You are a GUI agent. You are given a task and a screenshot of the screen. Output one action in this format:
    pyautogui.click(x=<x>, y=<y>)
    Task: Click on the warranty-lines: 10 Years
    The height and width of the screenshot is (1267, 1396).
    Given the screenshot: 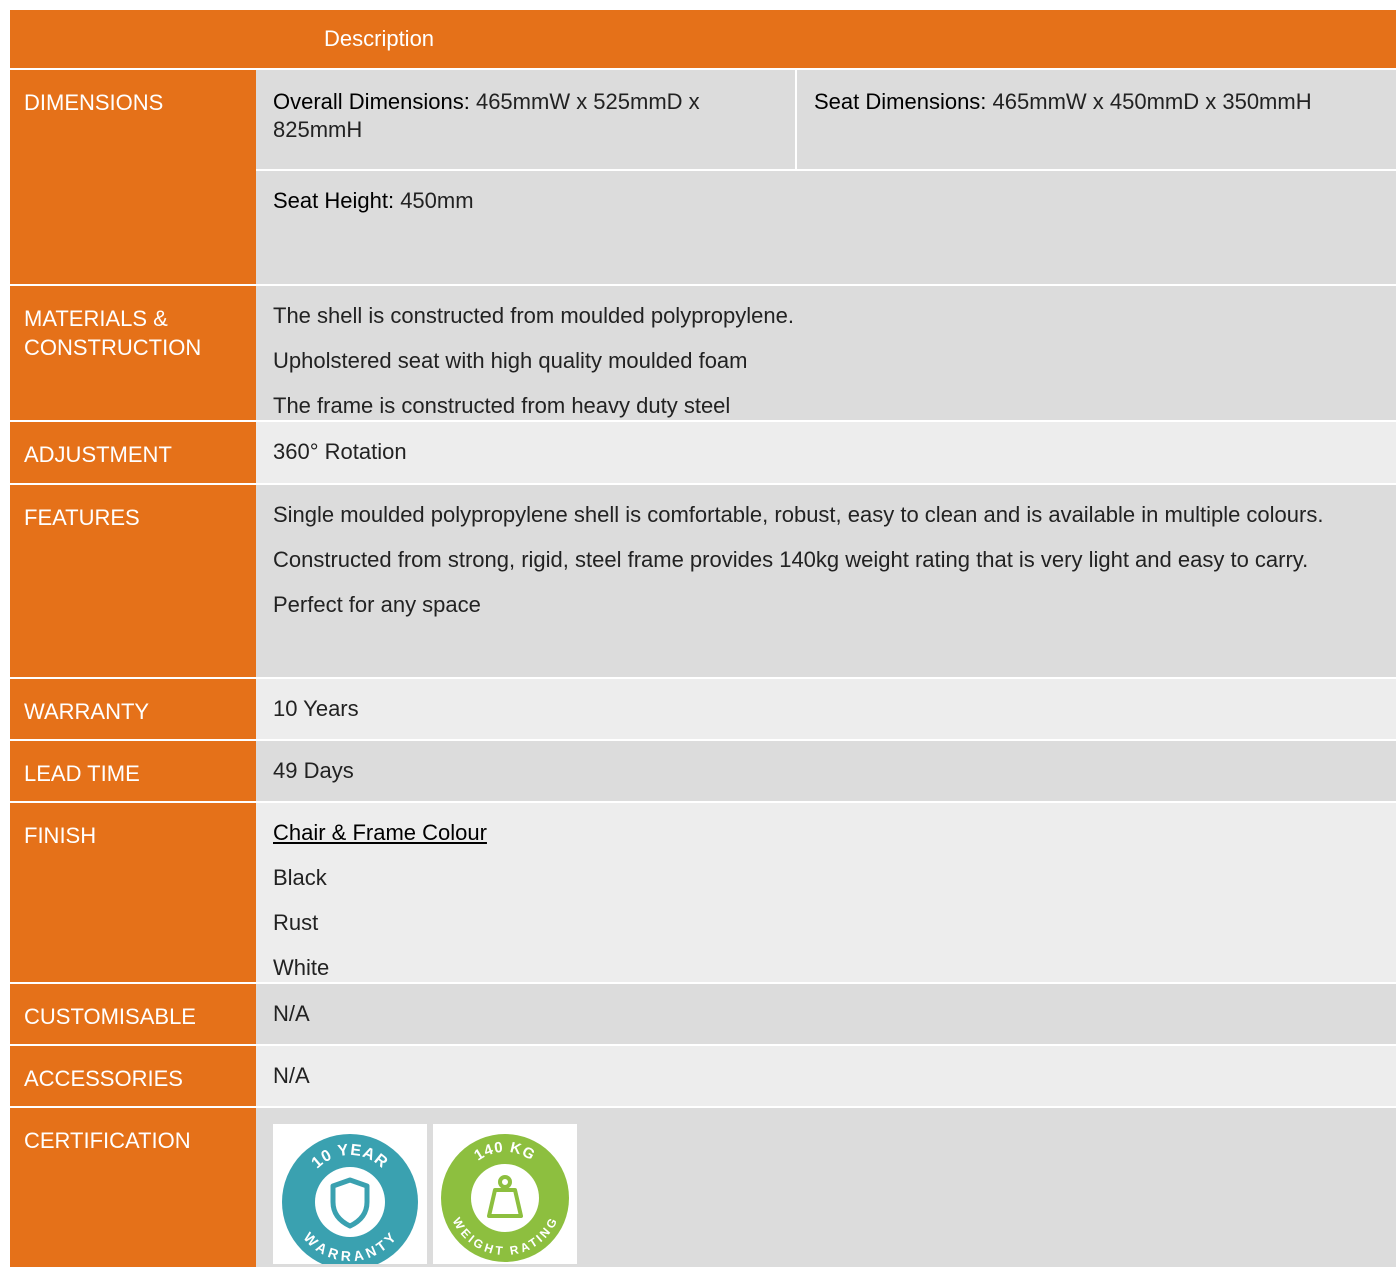 What is the action you would take?
    pyautogui.click(x=826, y=701)
    